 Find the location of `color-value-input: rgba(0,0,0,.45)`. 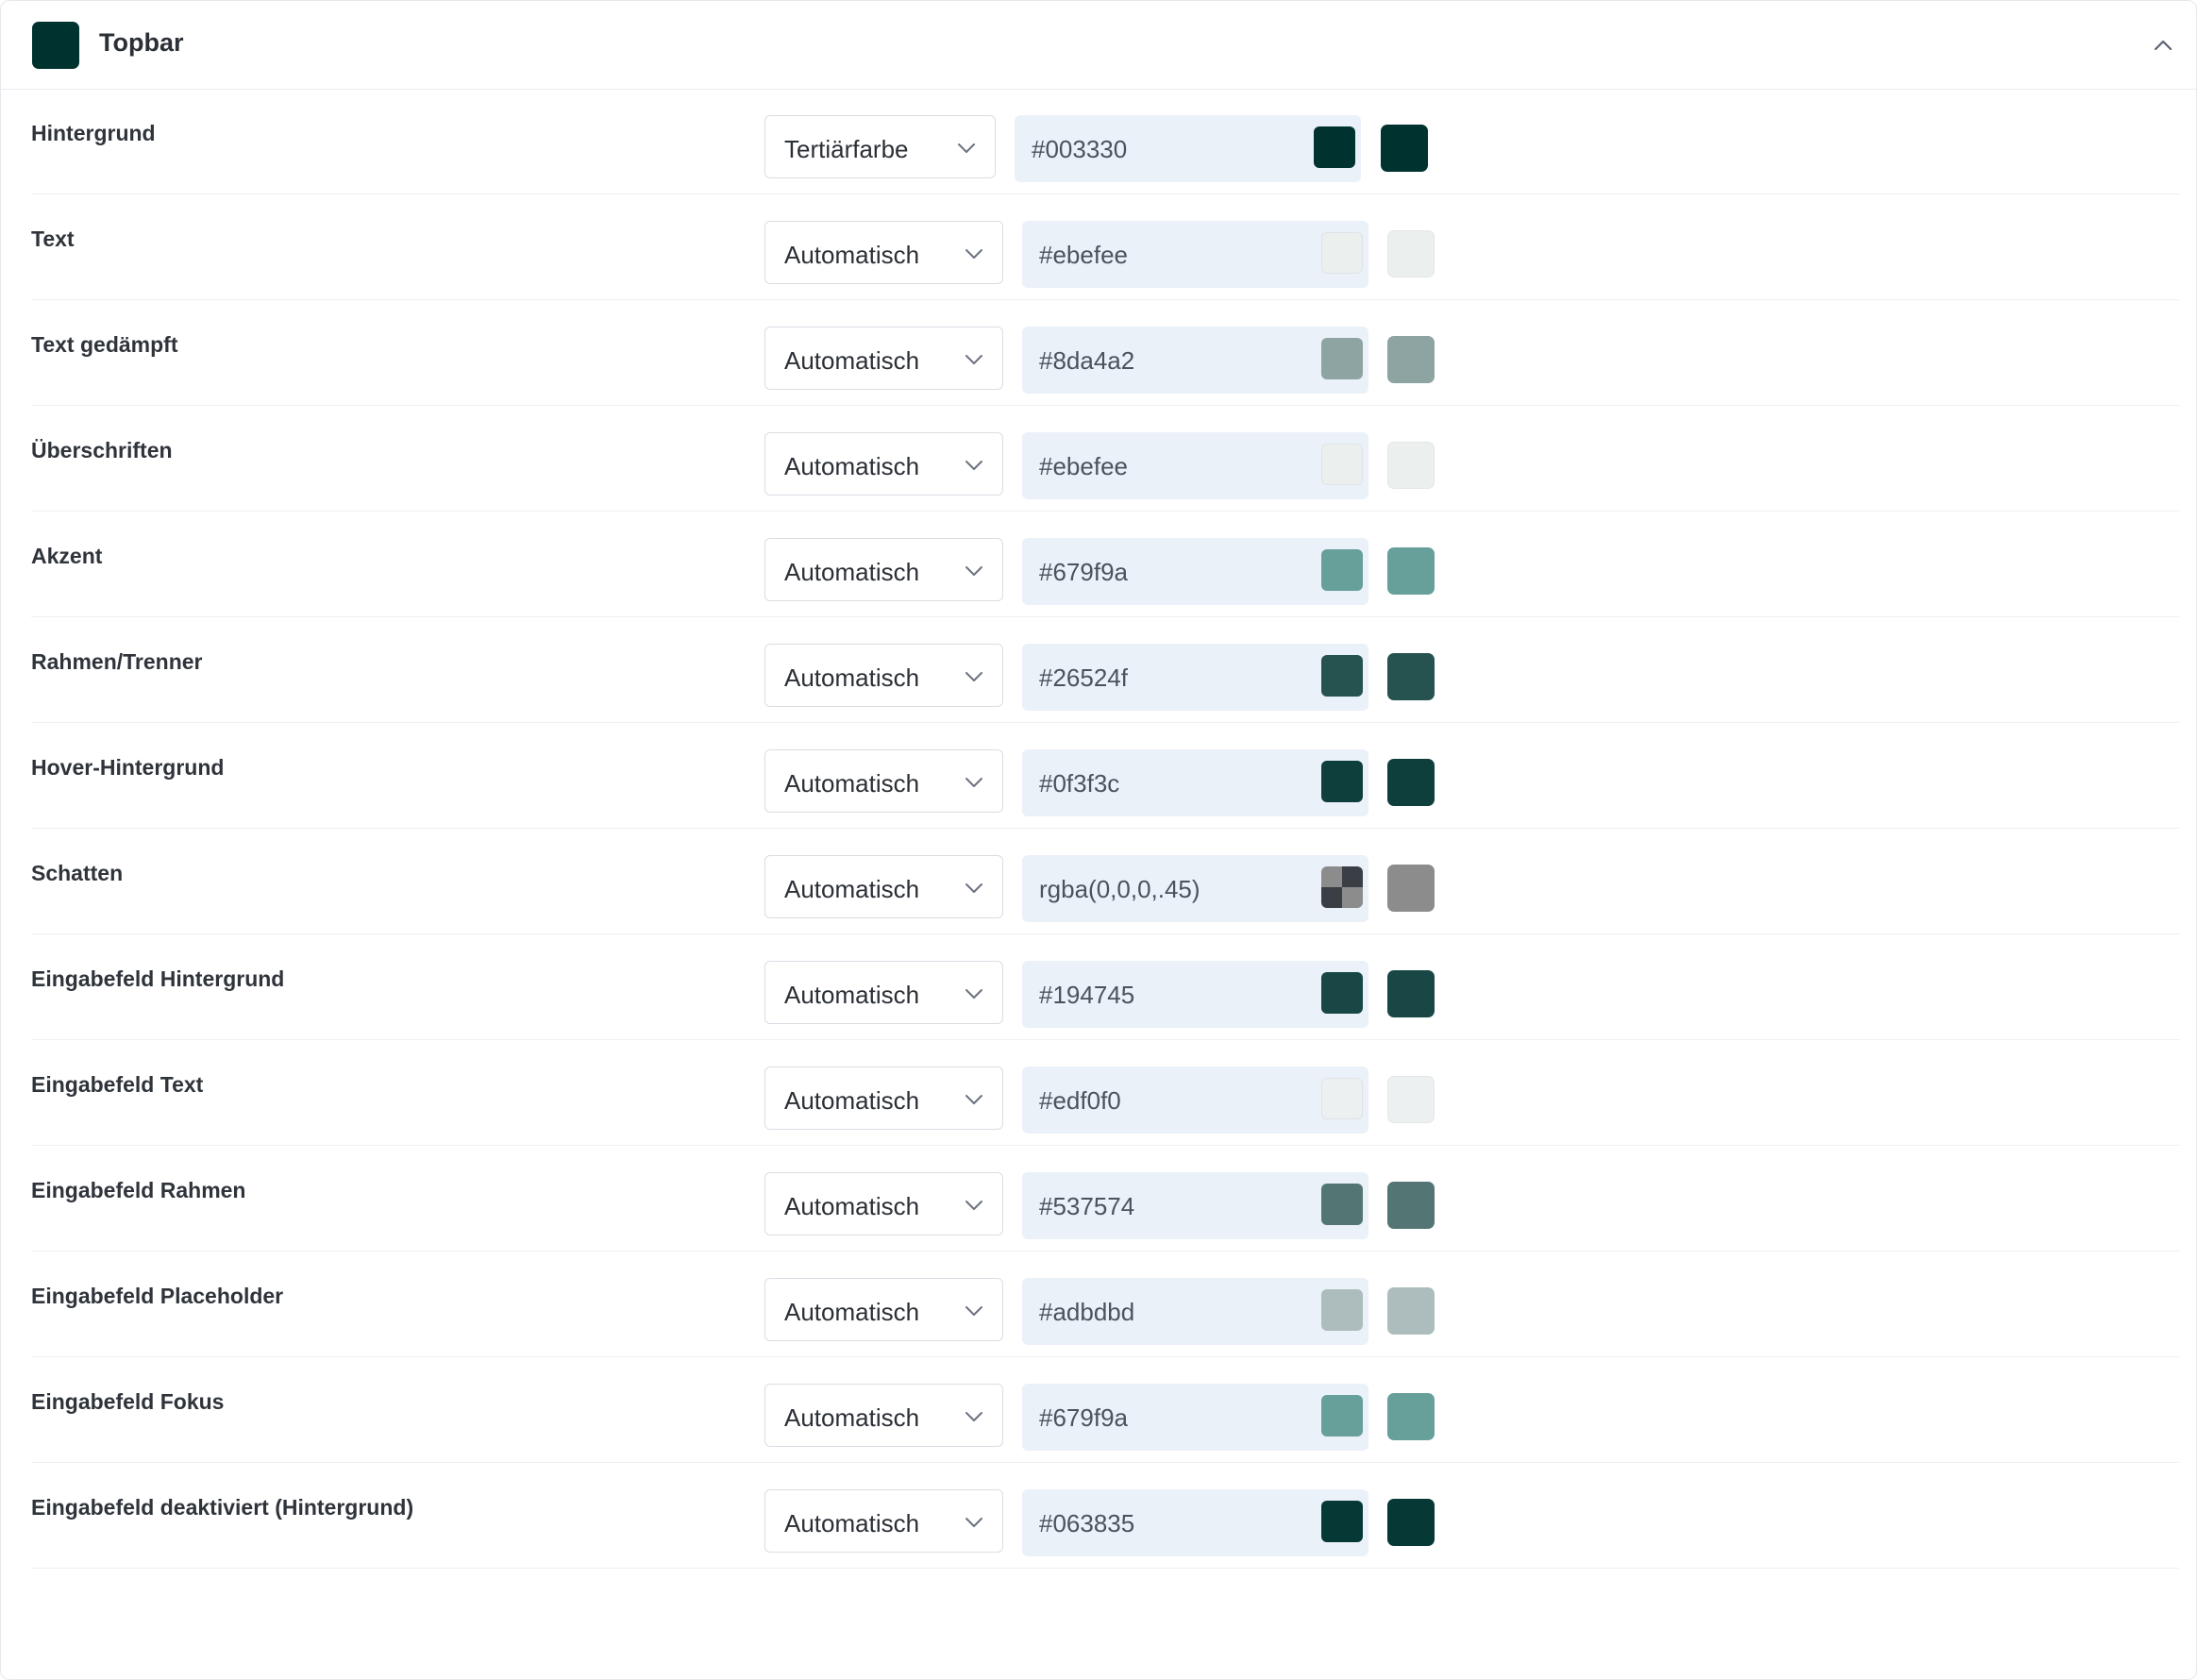

color-value-input: rgba(0,0,0,.45) is located at coordinates (1195, 888).